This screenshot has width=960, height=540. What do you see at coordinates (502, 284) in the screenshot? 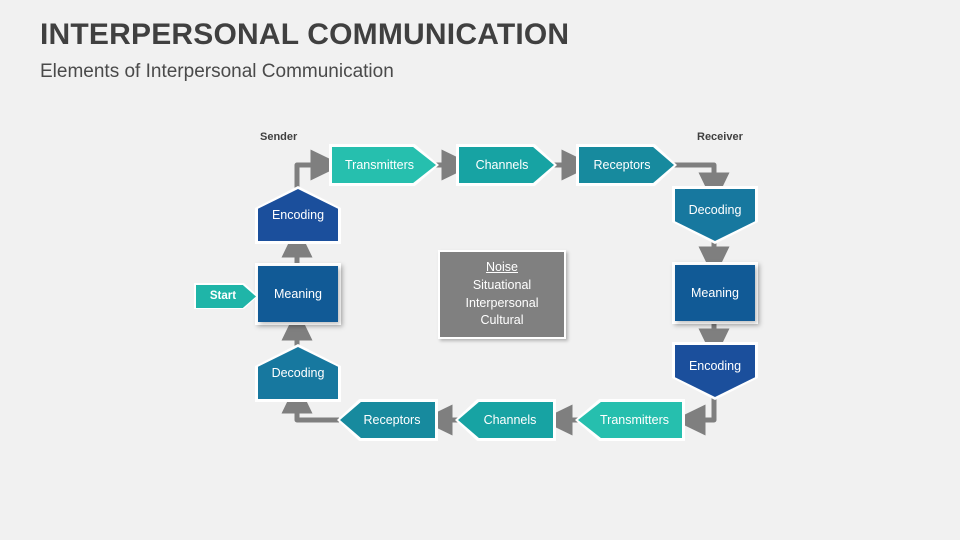
I see `noise-item-situational: Situational` at bounding box center [502, 284].